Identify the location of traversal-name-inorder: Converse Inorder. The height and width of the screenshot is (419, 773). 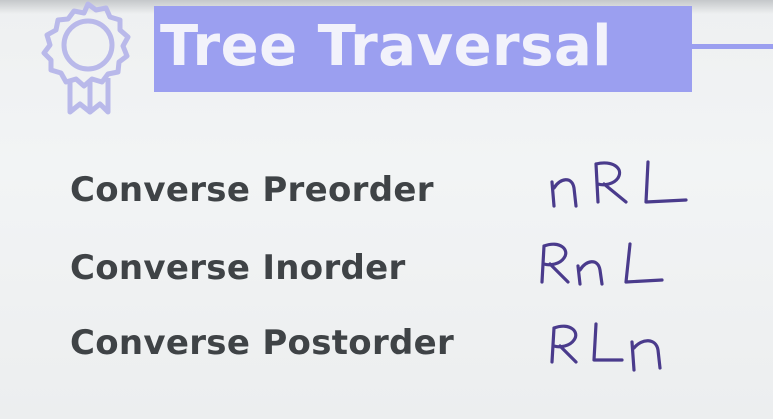
(238, 268).